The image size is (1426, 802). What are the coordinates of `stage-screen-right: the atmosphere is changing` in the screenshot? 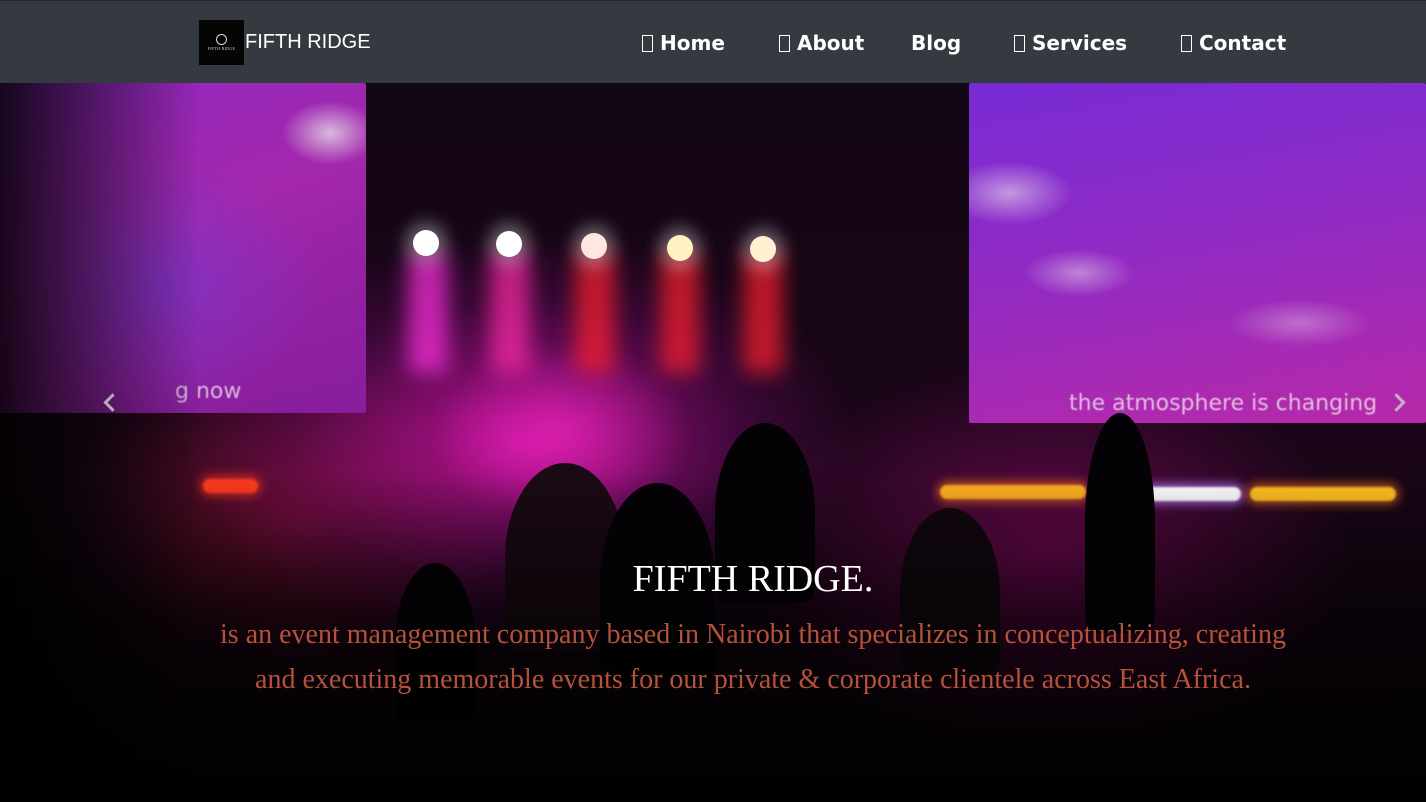 It's located at (1197, 253).